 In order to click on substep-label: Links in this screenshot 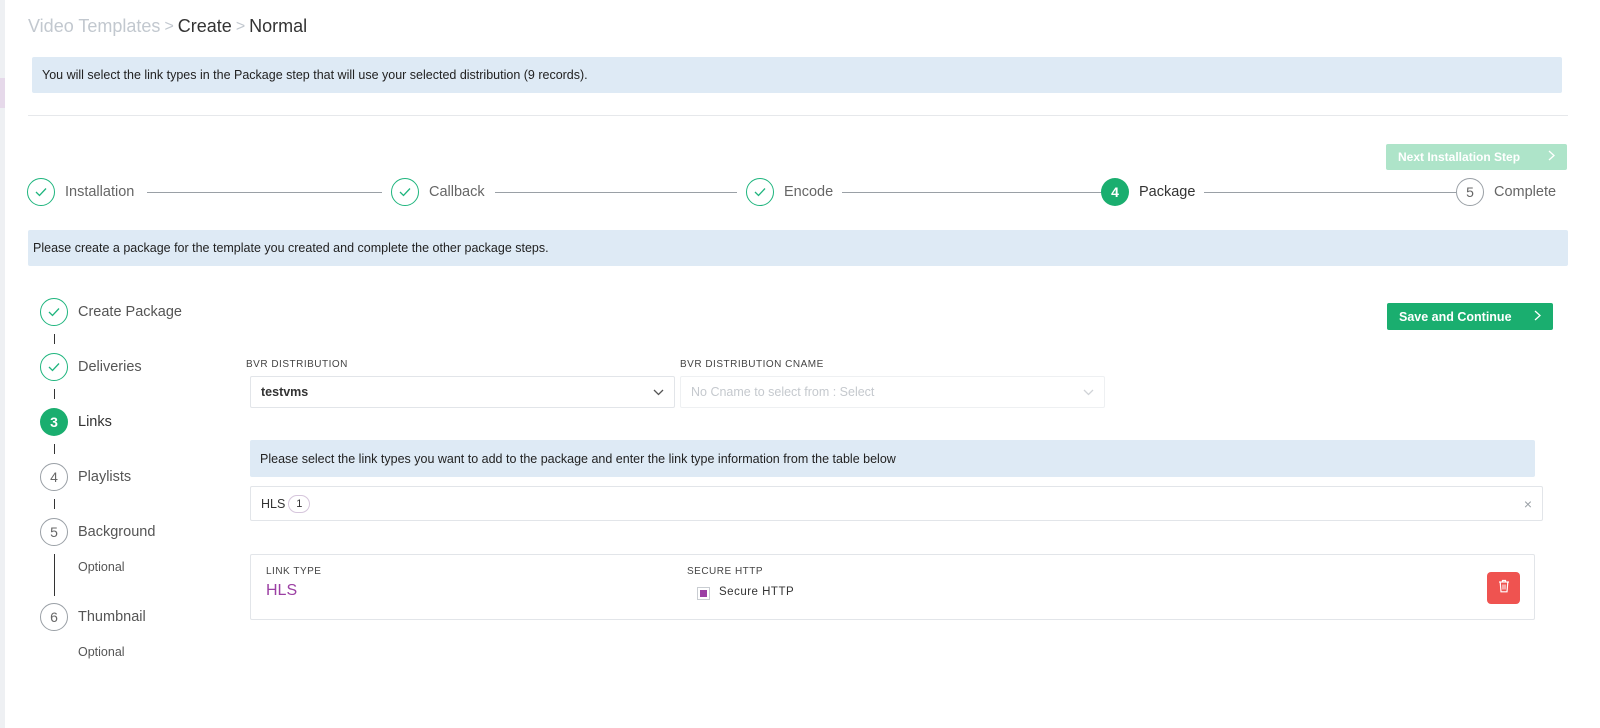, I will do `click(95, 422)`.